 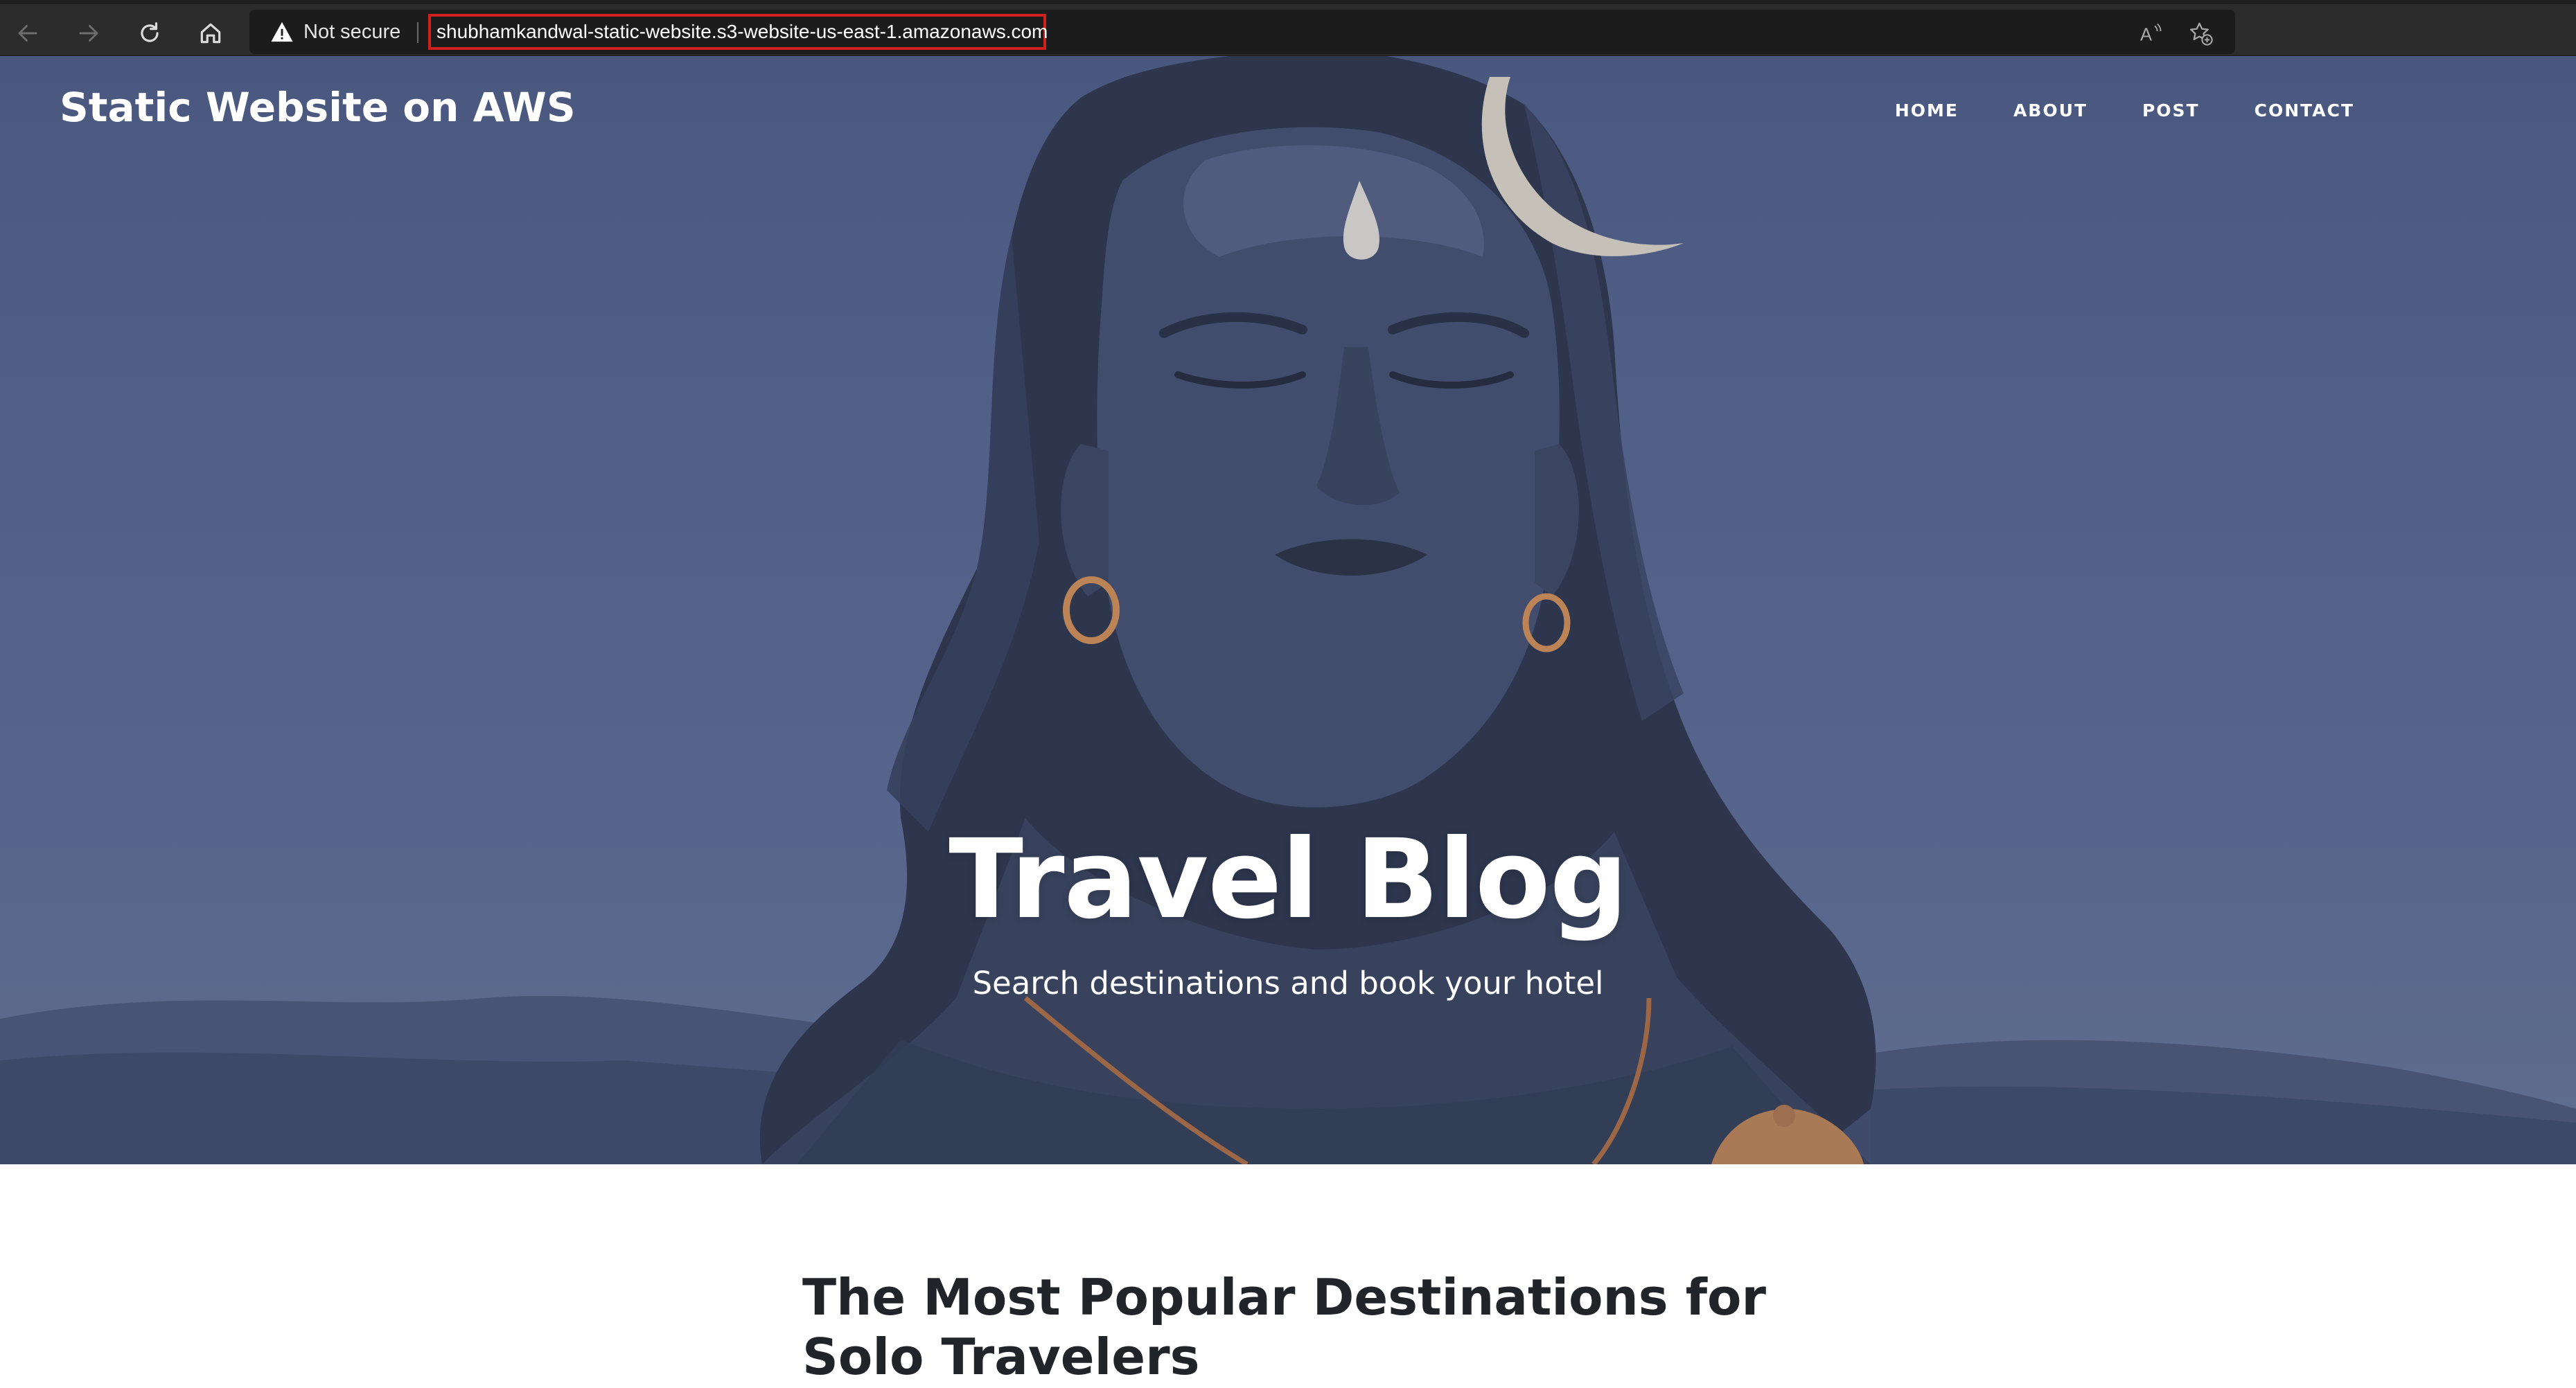 I want to click on hero-subtitle: Search destinations and book your hotel, so click(x=1288, y=983).